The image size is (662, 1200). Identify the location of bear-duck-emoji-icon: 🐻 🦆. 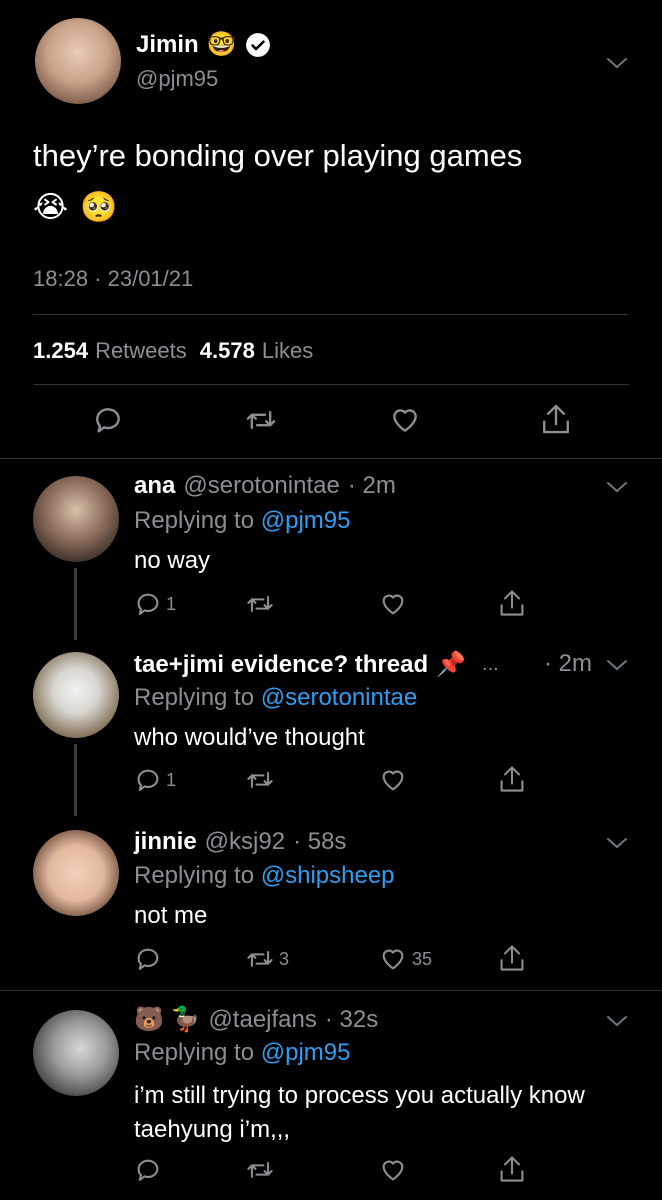
(167, 1019).